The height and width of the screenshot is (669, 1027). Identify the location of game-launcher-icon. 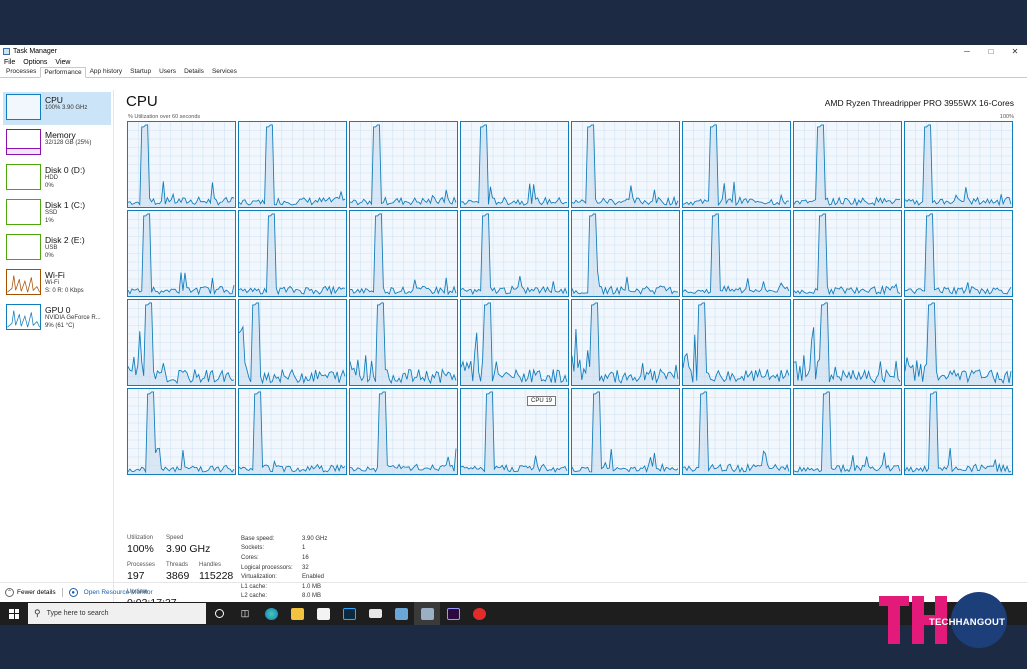
(479, 613).